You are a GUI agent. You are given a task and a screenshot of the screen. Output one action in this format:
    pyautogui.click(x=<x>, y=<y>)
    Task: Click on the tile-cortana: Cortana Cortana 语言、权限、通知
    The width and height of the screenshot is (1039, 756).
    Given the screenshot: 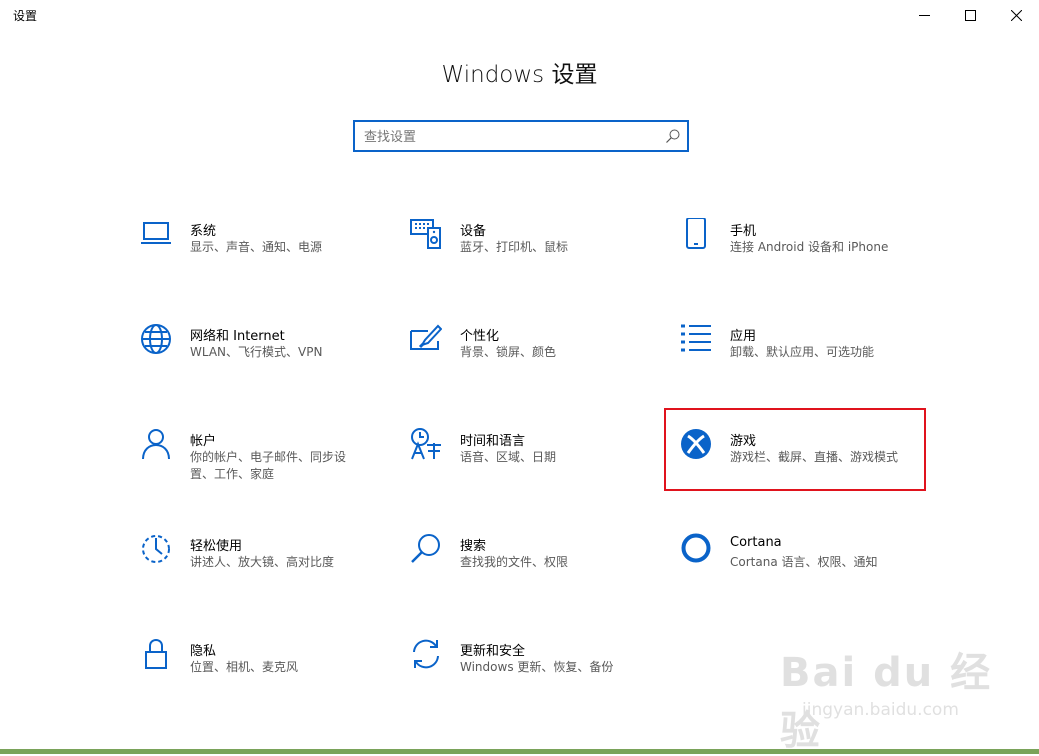 What is the action you would take?
    pyautogui.click(x=800, y=563)
    